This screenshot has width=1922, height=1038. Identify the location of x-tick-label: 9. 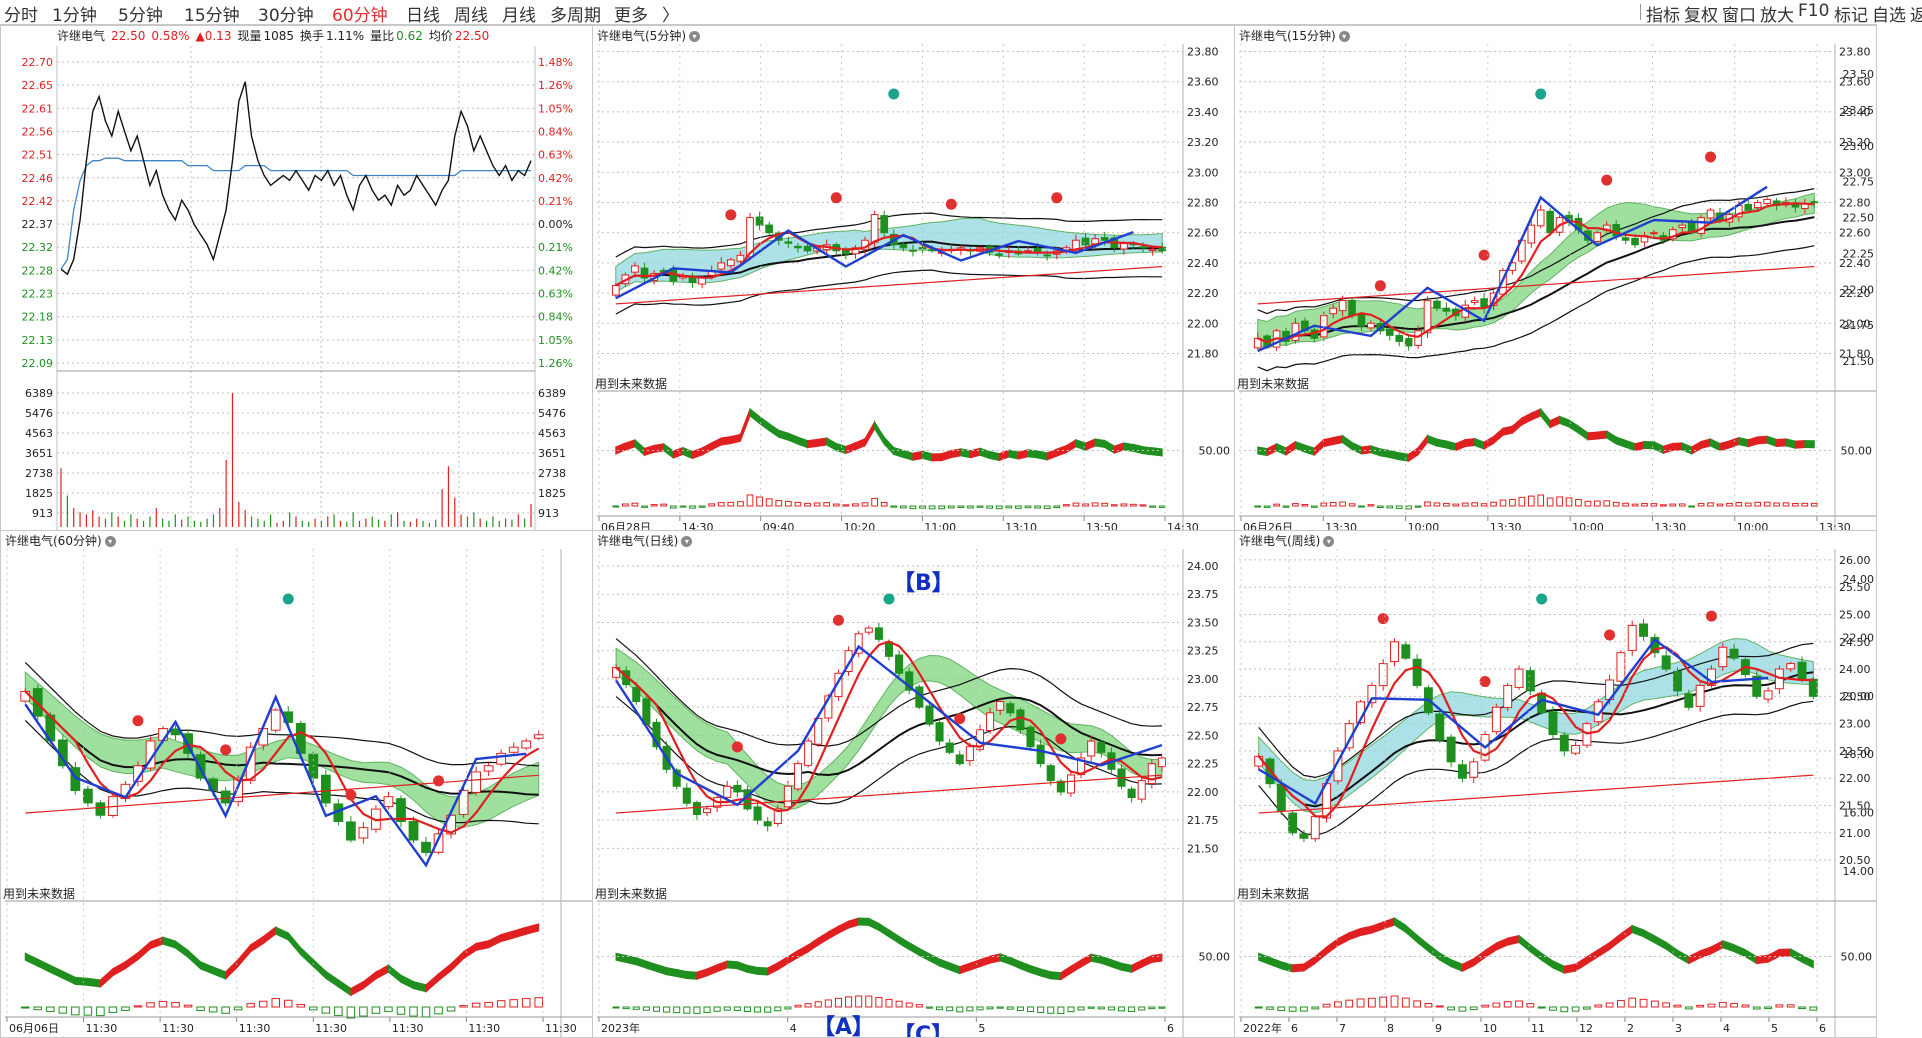
(1438, 1028).